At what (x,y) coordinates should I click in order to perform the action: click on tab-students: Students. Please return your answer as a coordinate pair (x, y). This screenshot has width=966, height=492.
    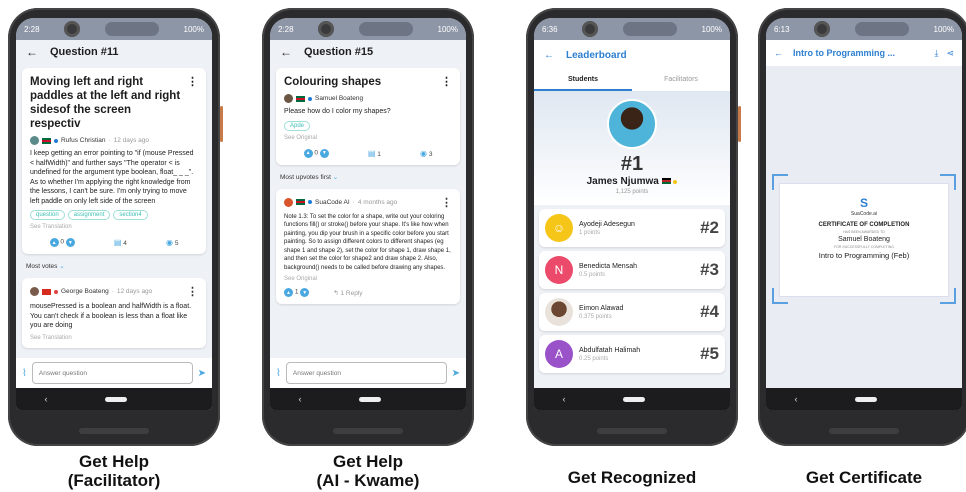
    Looking at the image, I should click on (583, 80).